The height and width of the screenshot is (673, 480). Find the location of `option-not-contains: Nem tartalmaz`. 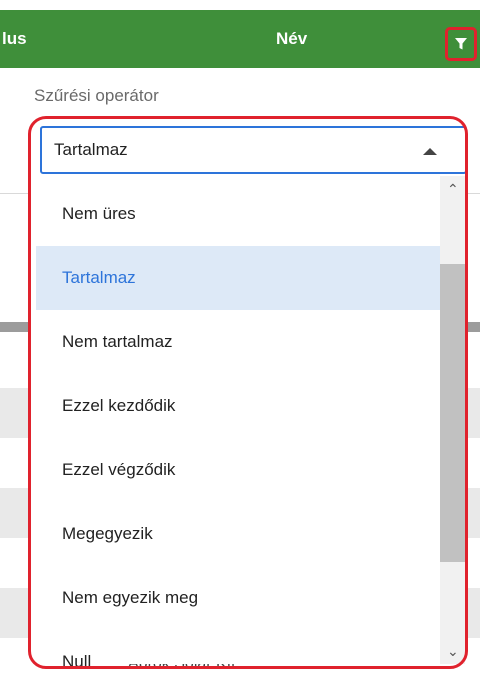

option-not-contains: Nem tartalmaz is located at coordinates (238, 342).